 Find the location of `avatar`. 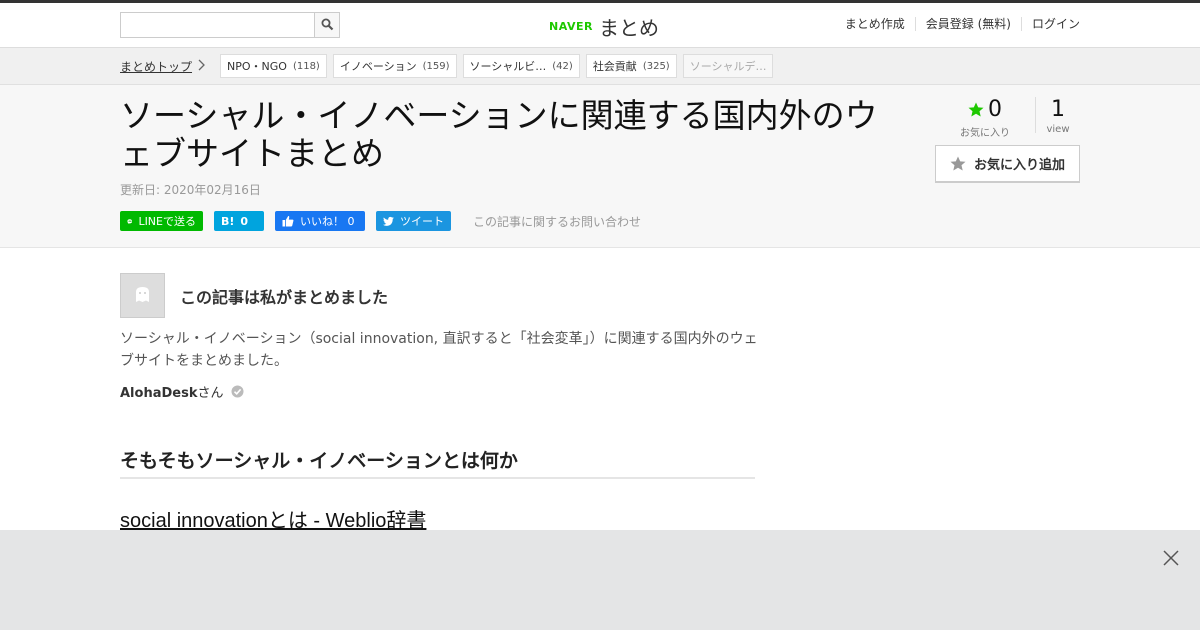

avatar is located at coordinates (142, 295).